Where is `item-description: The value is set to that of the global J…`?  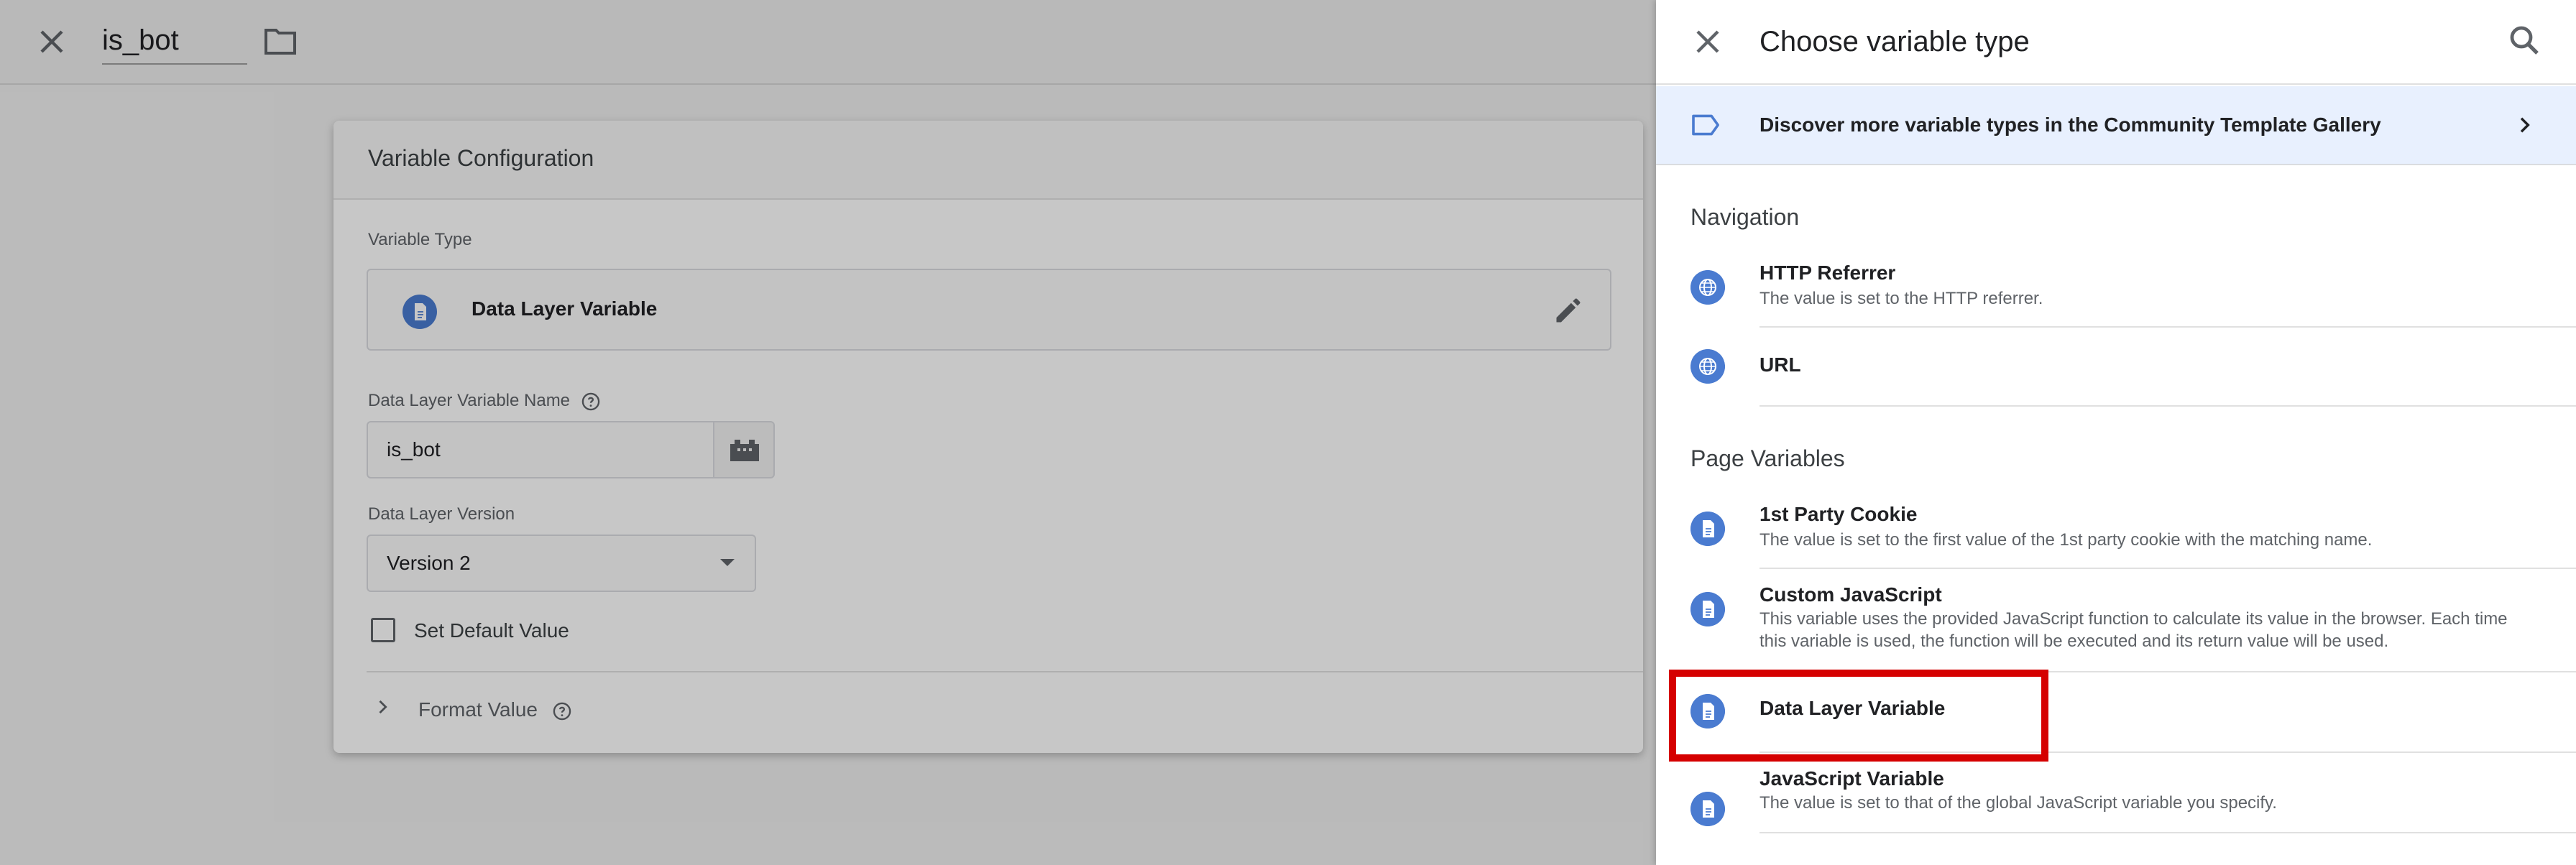 item-description: The value is set to that of the global J… is located at coordinates (2018, 803).